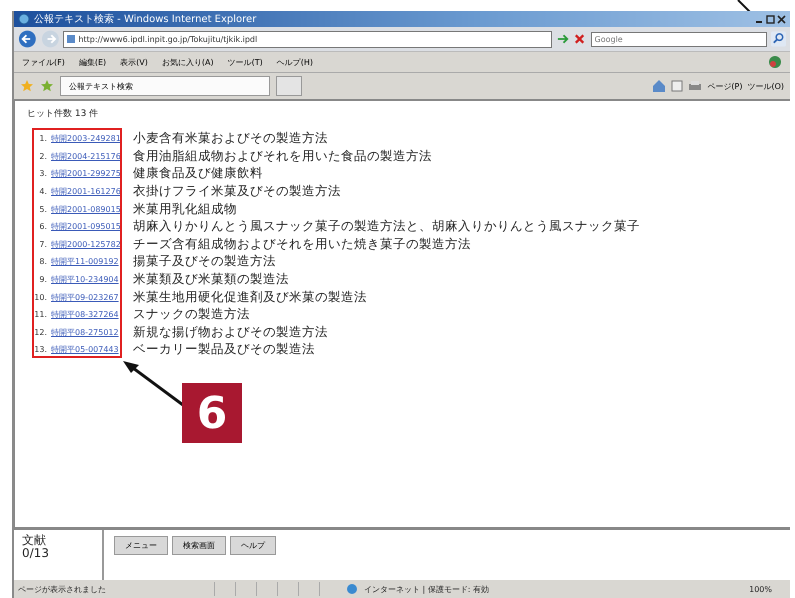  I want to click on result-number: 4., so click(42, 191).